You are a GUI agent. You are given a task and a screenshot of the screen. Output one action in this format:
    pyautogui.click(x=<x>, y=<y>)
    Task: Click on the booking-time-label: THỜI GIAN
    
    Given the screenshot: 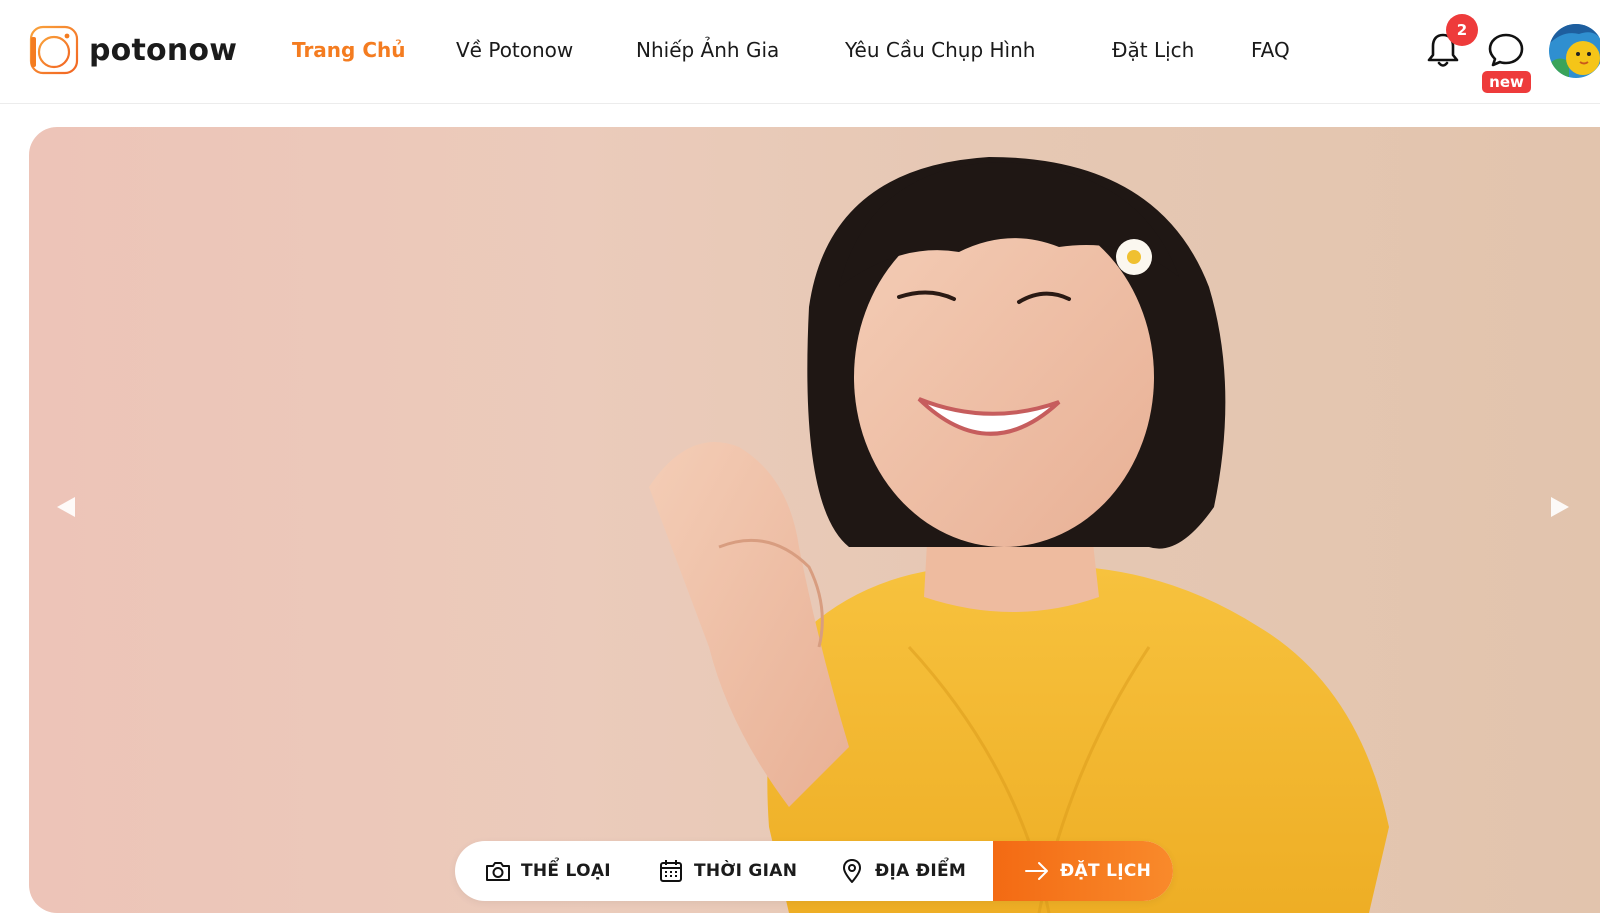 What is the action you would take?
    pyautogui.click(x=746, y=871)
    